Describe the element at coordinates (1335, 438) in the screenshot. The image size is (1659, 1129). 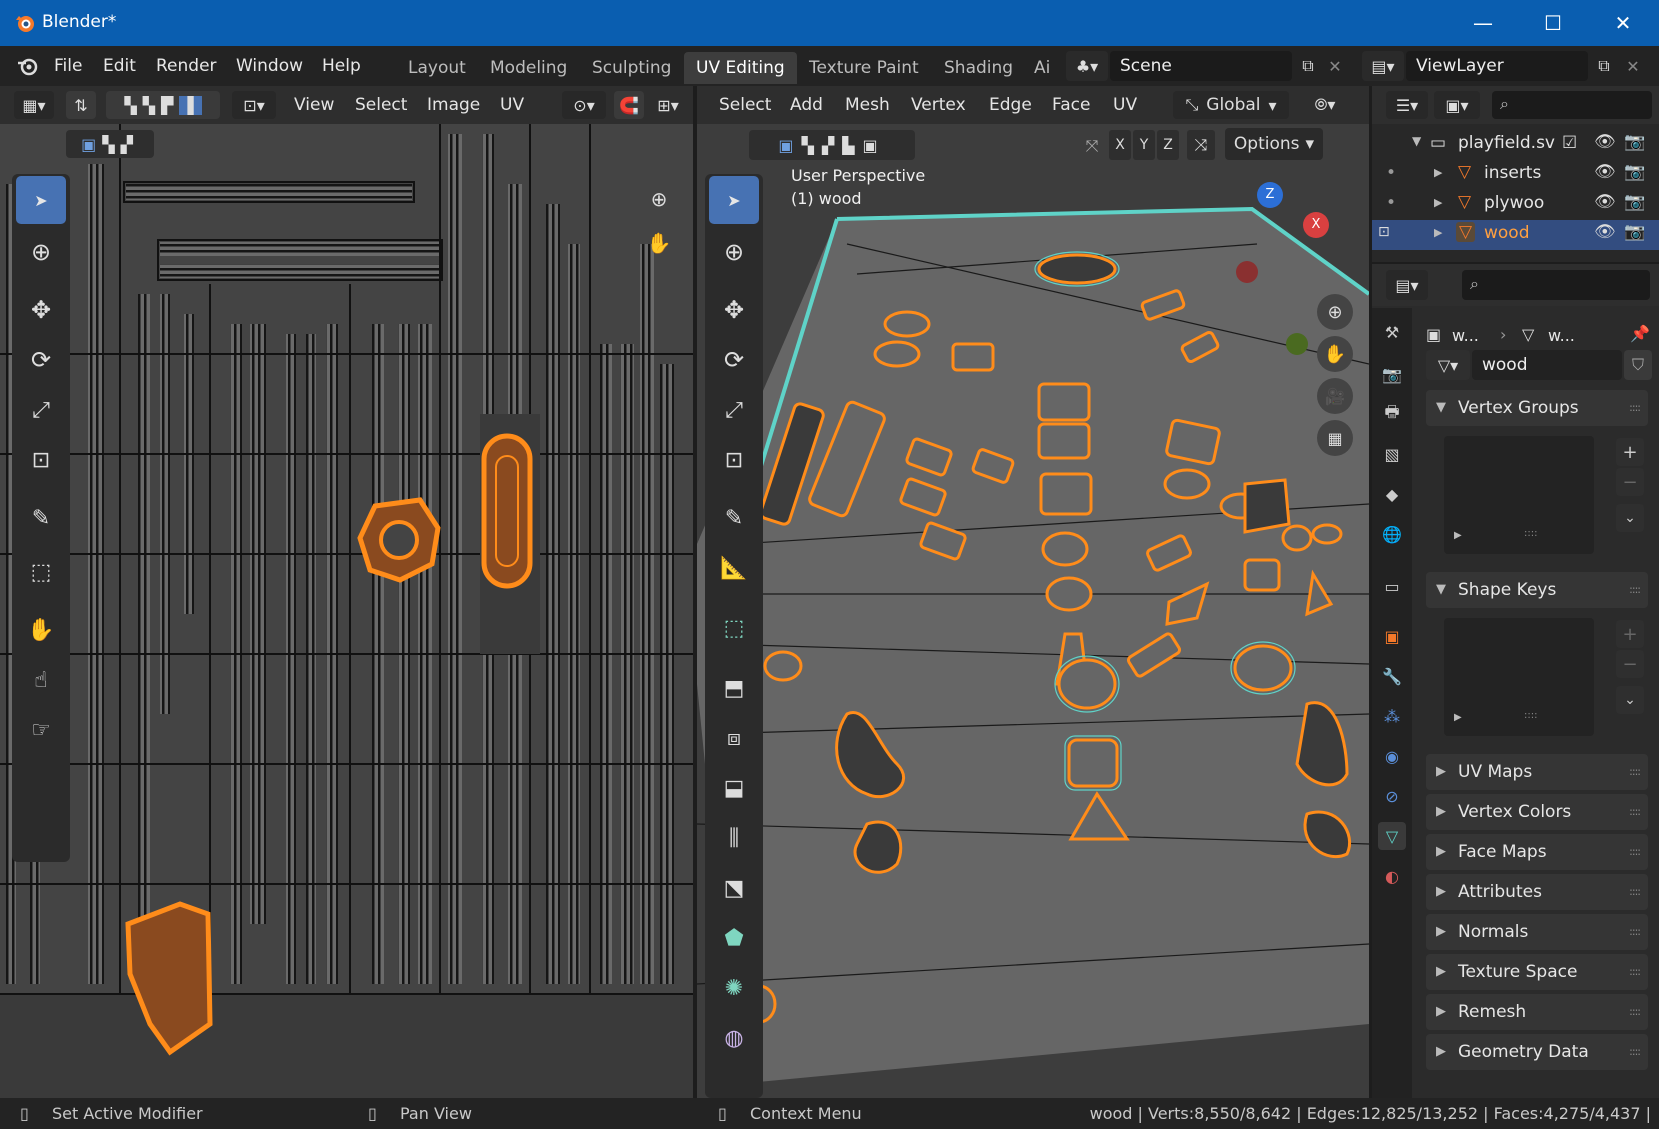
I see `perspective-grid-icon: ▦` at that location.